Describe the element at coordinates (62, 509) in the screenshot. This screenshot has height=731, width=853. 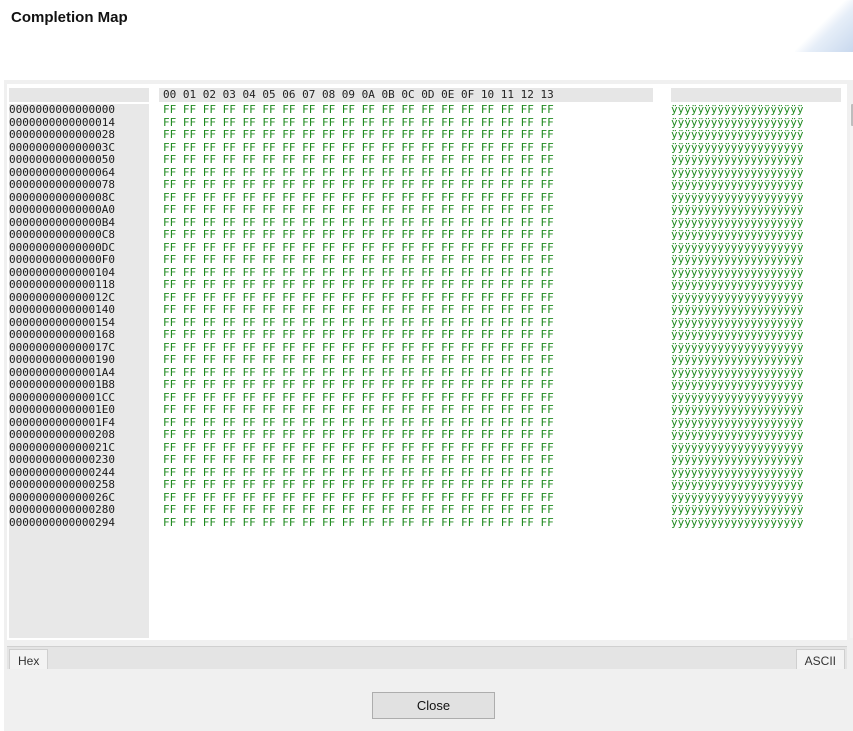
I see `row-address: 0000000000000280` at that location.